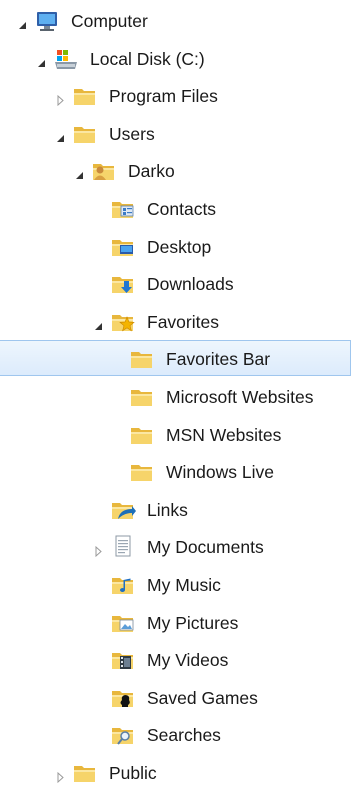 The height and width of the screenshot is (791, 352). Describe the element at coordinates (133, 773) in the screenshot. I see `tree-item-label: Public` at that location.